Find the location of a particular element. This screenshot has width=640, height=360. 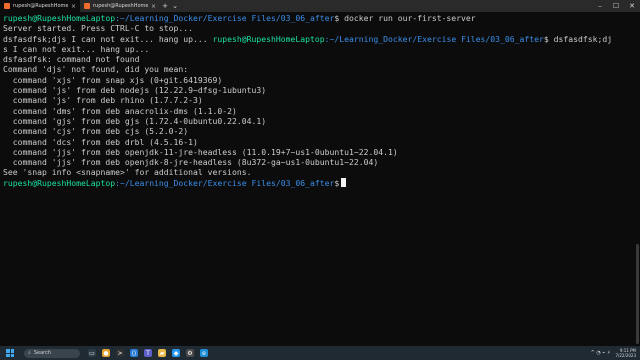

settings-icon: ⚙ is located at coordinates (190, 353).